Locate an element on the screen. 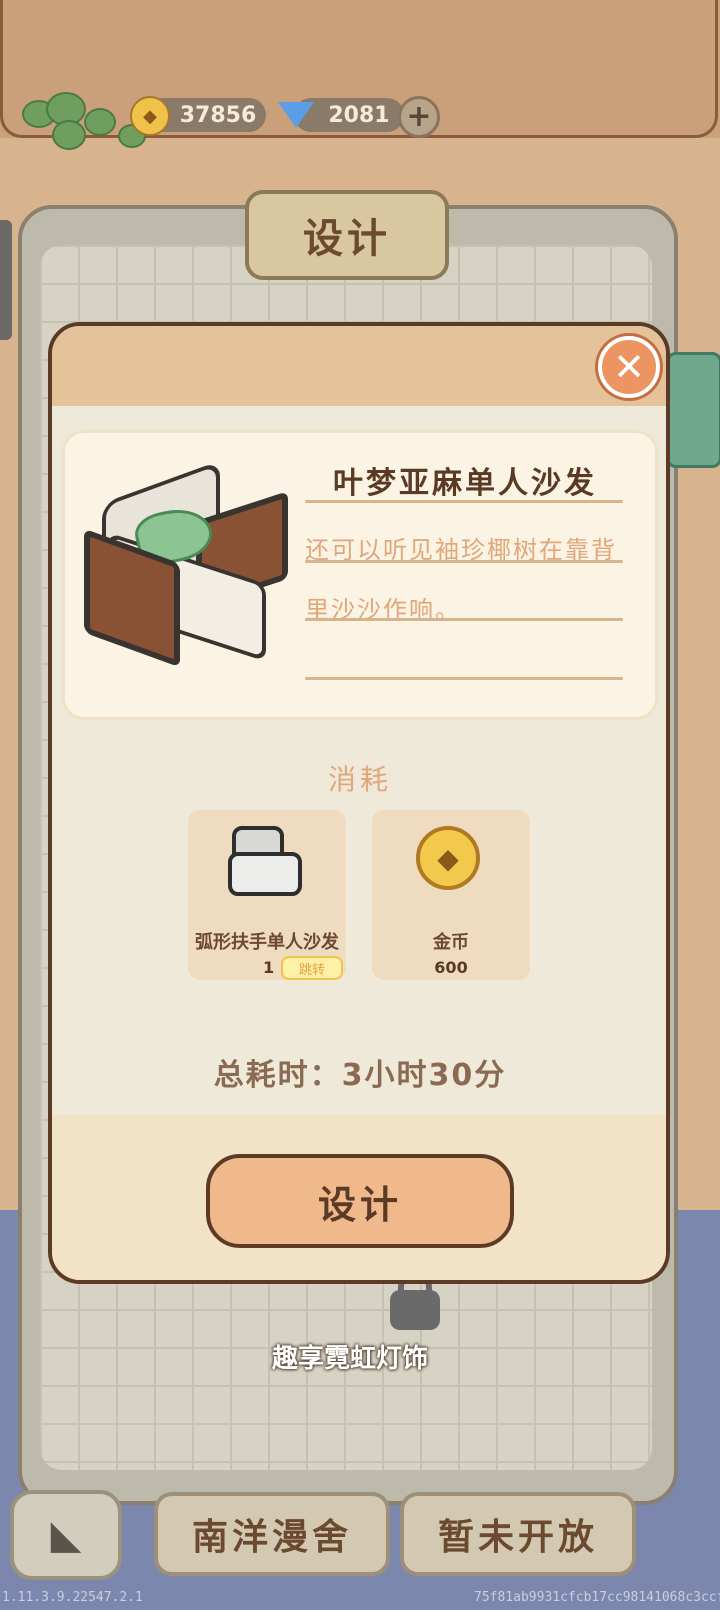 Image resolution: width=720 pixels, height=1610 pixels. board-title-tab: 设计 is located at coordinates (347, 235).